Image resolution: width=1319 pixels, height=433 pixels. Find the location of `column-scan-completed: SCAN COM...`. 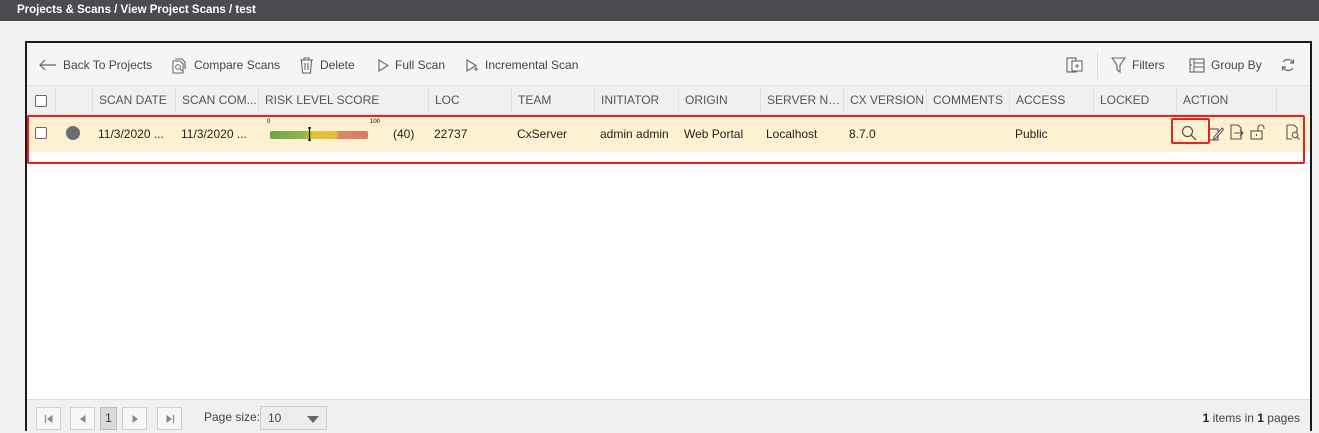

column-scan-completed: SCAN COM... is located at coordinates (216, 100).